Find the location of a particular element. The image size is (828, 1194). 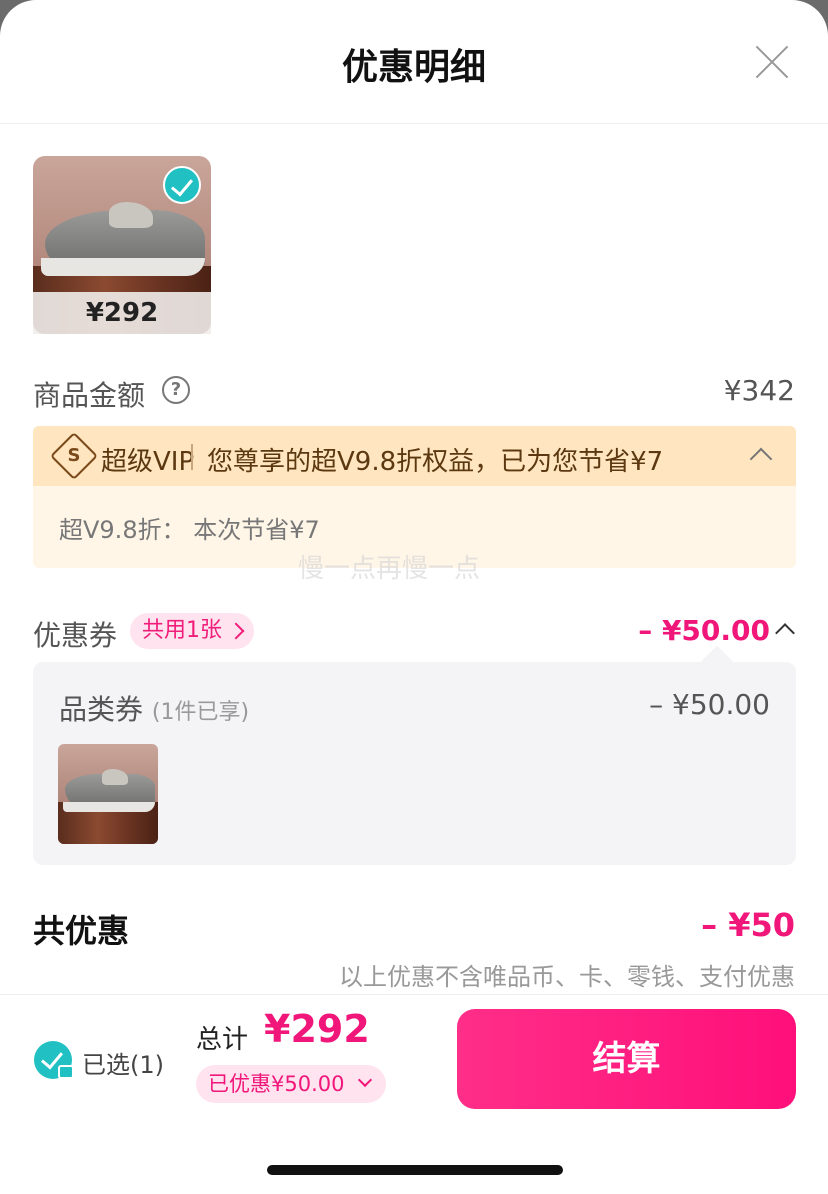

checkout-button: 结算 is located at coordinates (626, 1059).